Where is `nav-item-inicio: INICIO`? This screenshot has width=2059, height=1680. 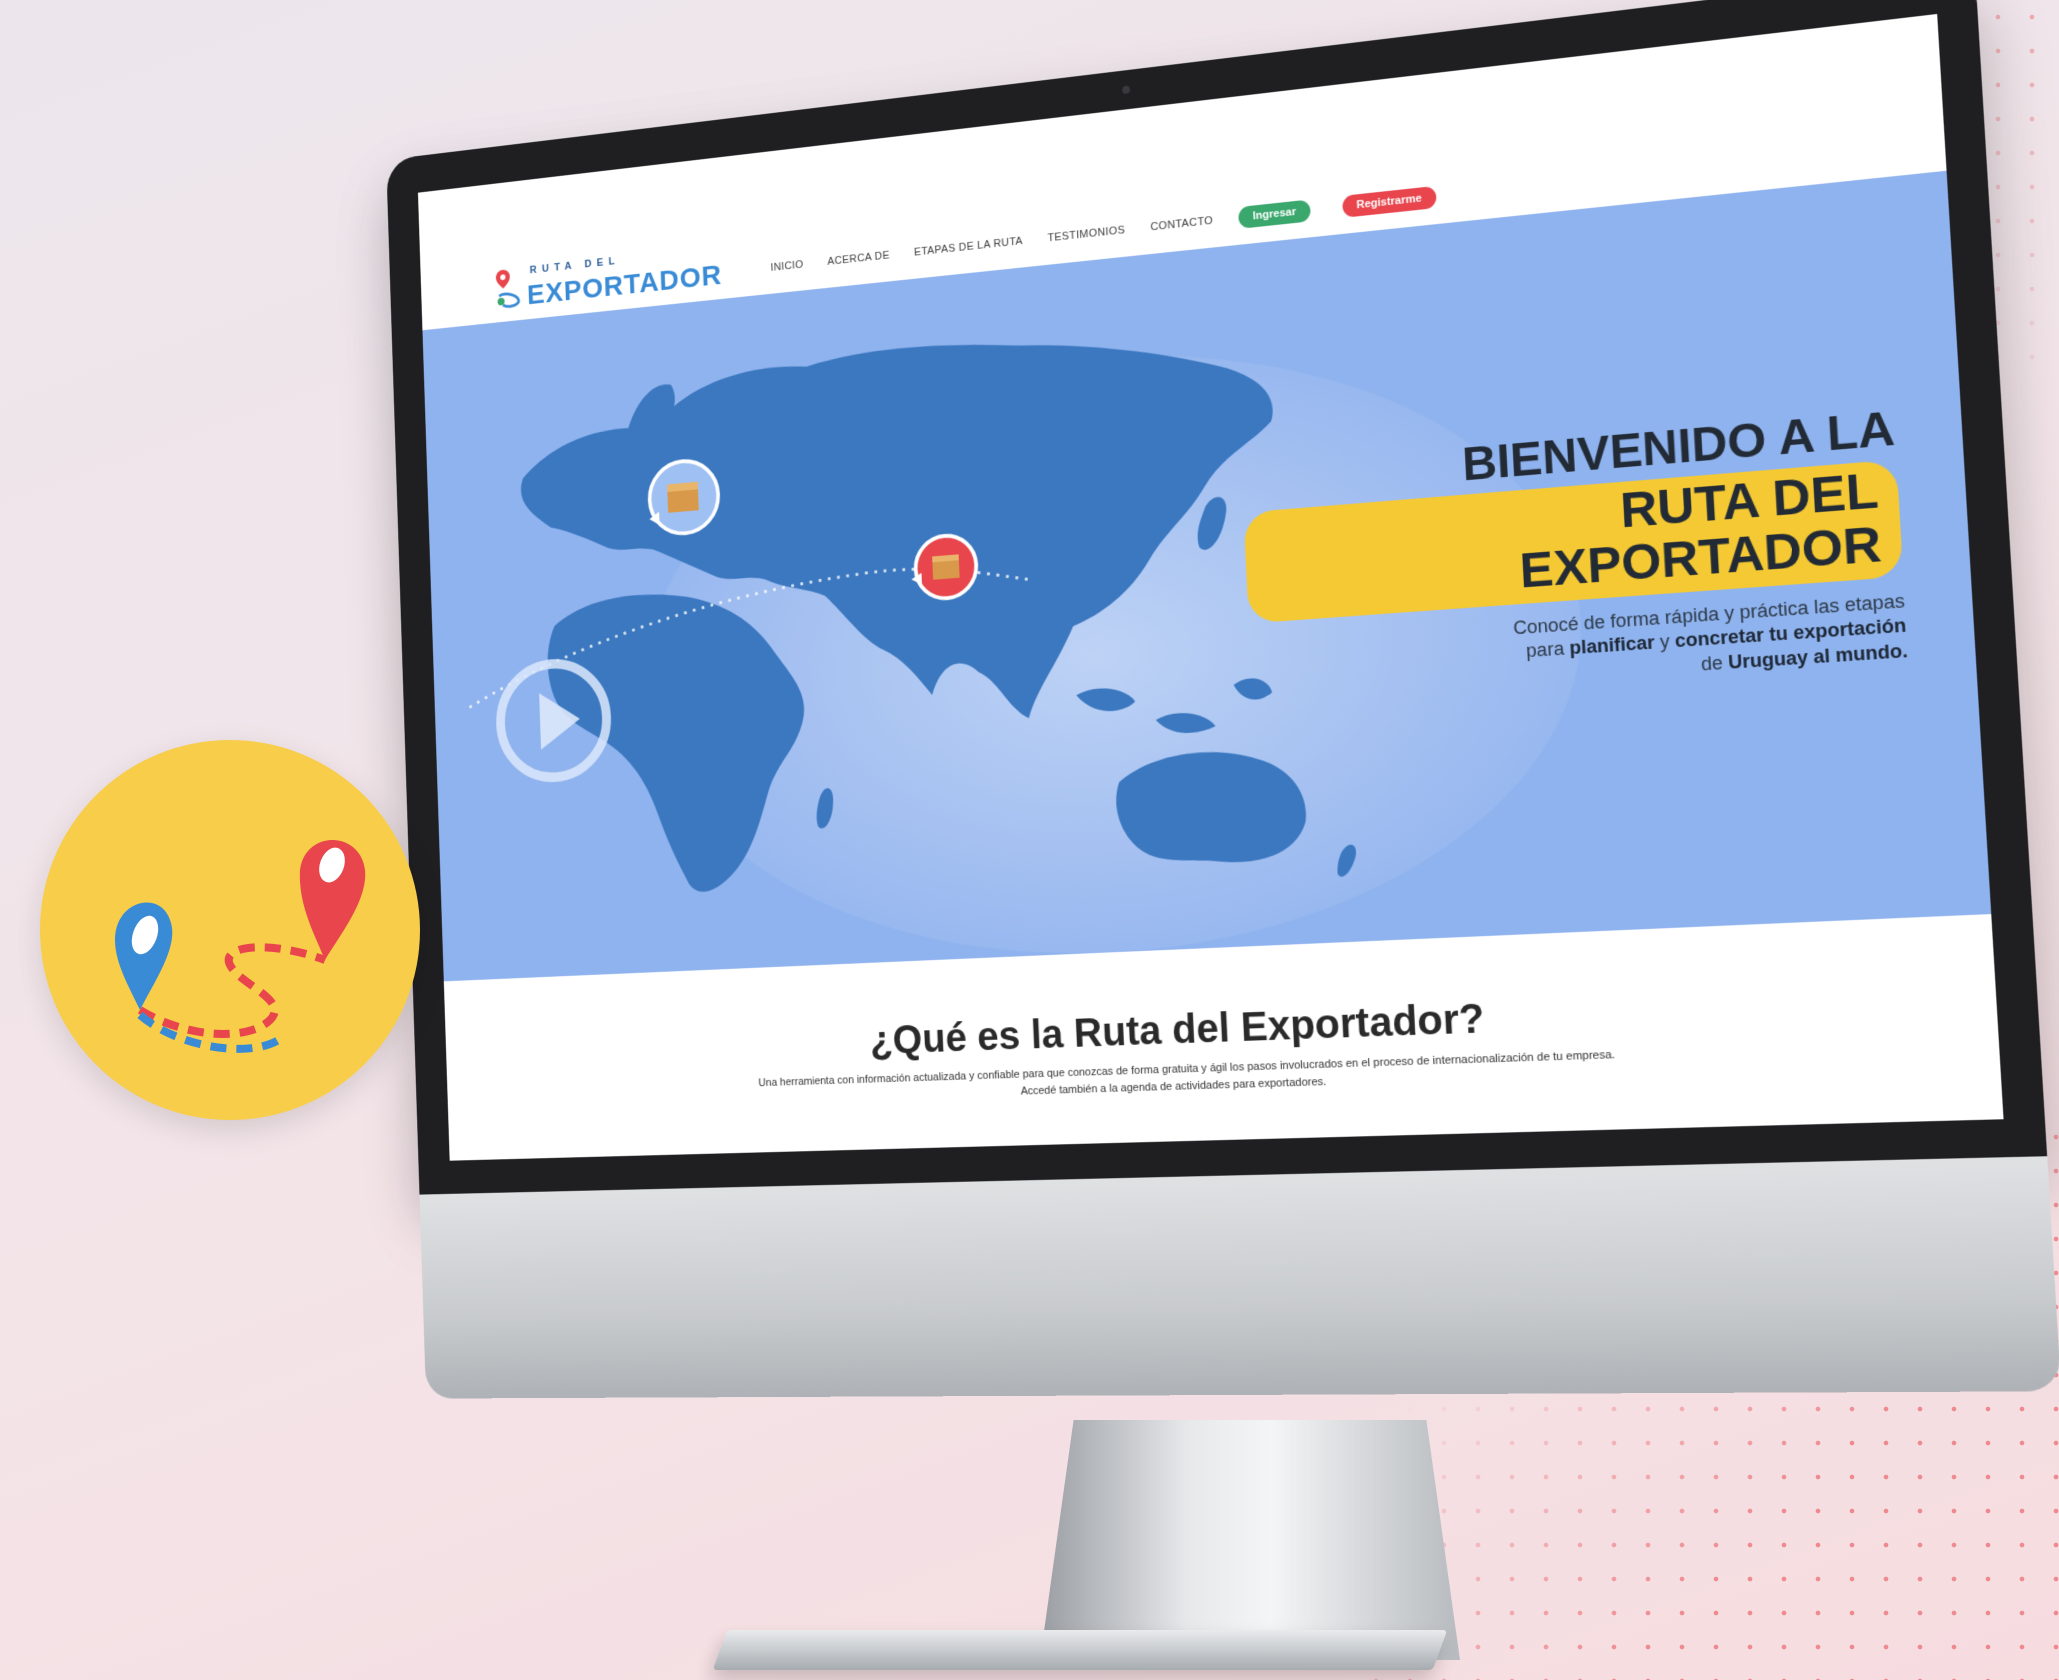 nav-item-inicio: INICIO is located at coordinates (786, 266).